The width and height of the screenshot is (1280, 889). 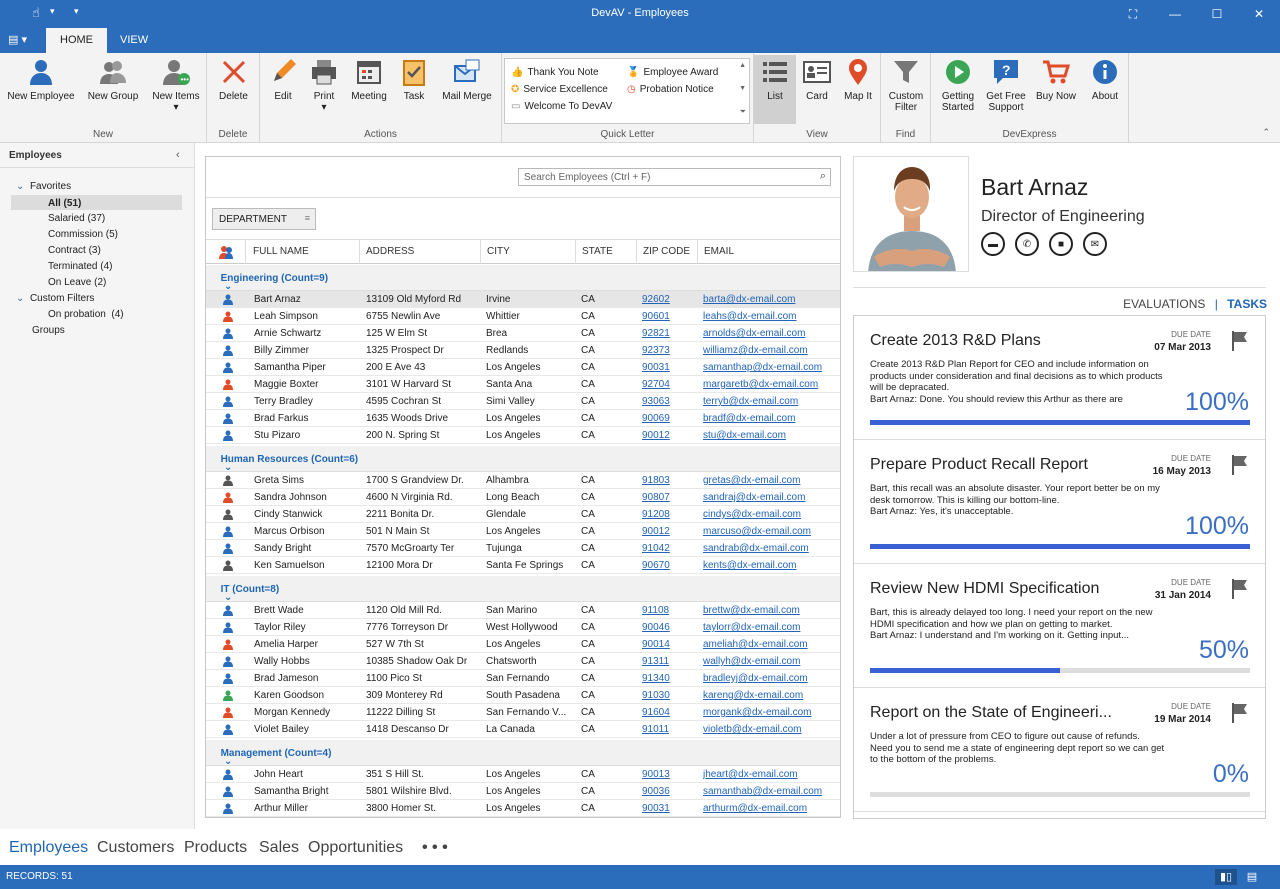 I want to click on column-header-state: STATE, so click(x=606, y=252).